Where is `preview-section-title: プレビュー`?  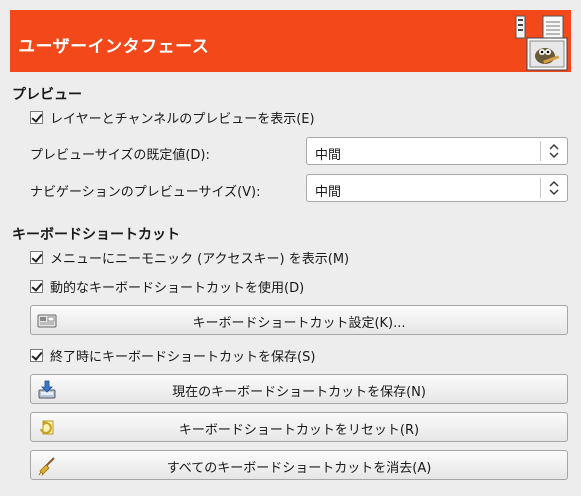 preview-section-title: プレビュー is located at coordinates (47, 95).